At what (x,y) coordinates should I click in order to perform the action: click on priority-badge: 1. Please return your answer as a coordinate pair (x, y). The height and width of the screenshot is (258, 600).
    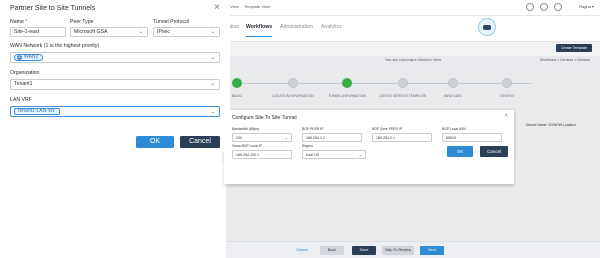
    Looking at the image, I should click on (19, 57).